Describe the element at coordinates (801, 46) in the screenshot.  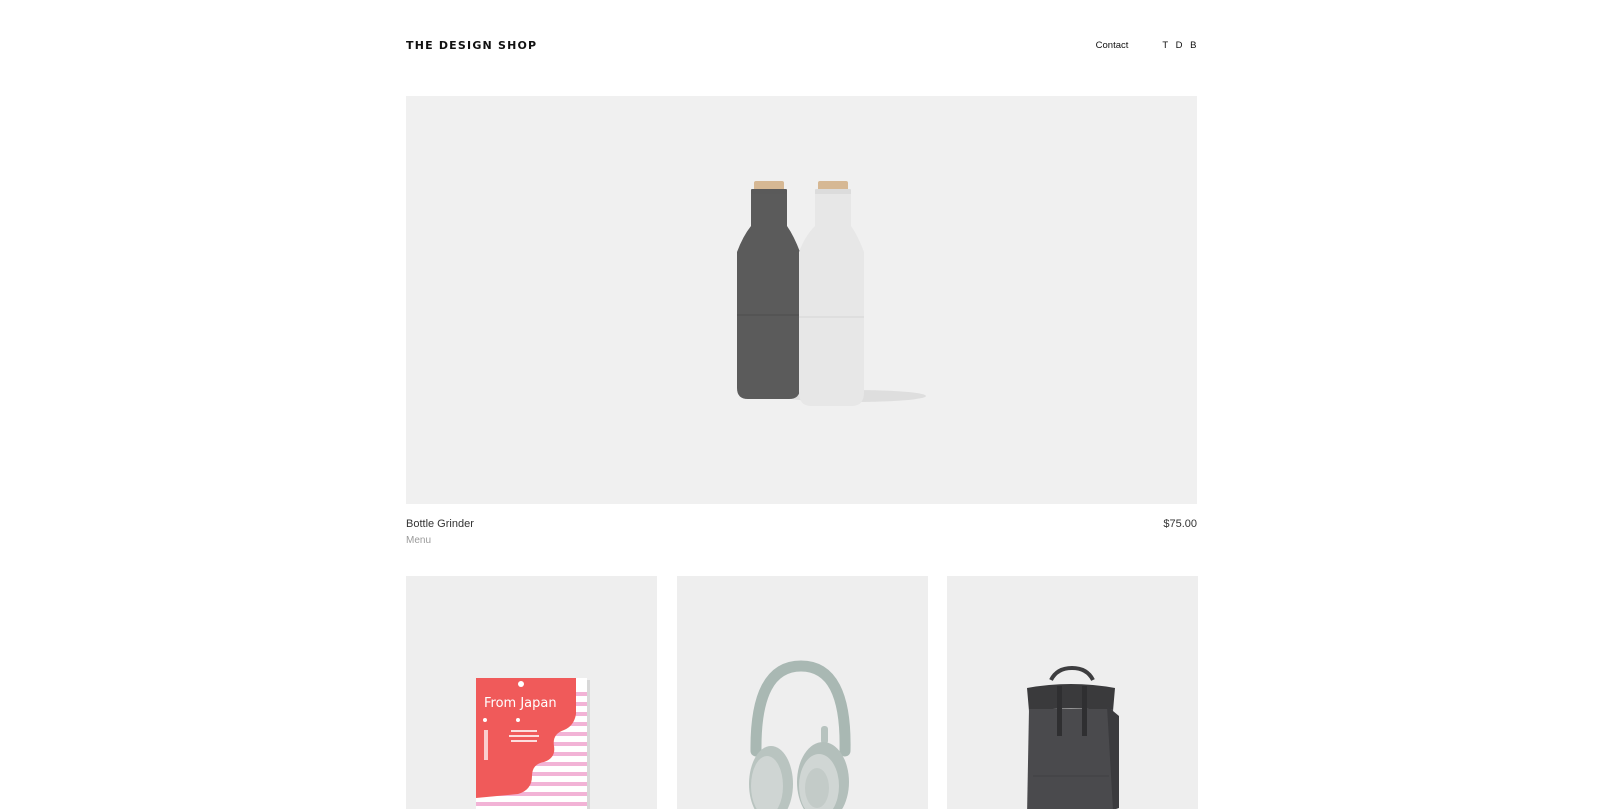
I see `site-header: THE DESIGN SHOP Contact T D B` at that location.